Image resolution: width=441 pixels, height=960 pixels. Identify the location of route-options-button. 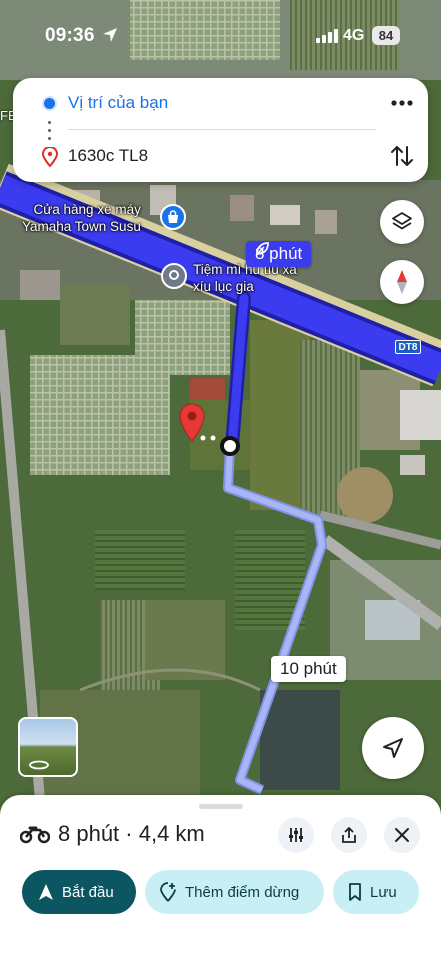
(296, 835).